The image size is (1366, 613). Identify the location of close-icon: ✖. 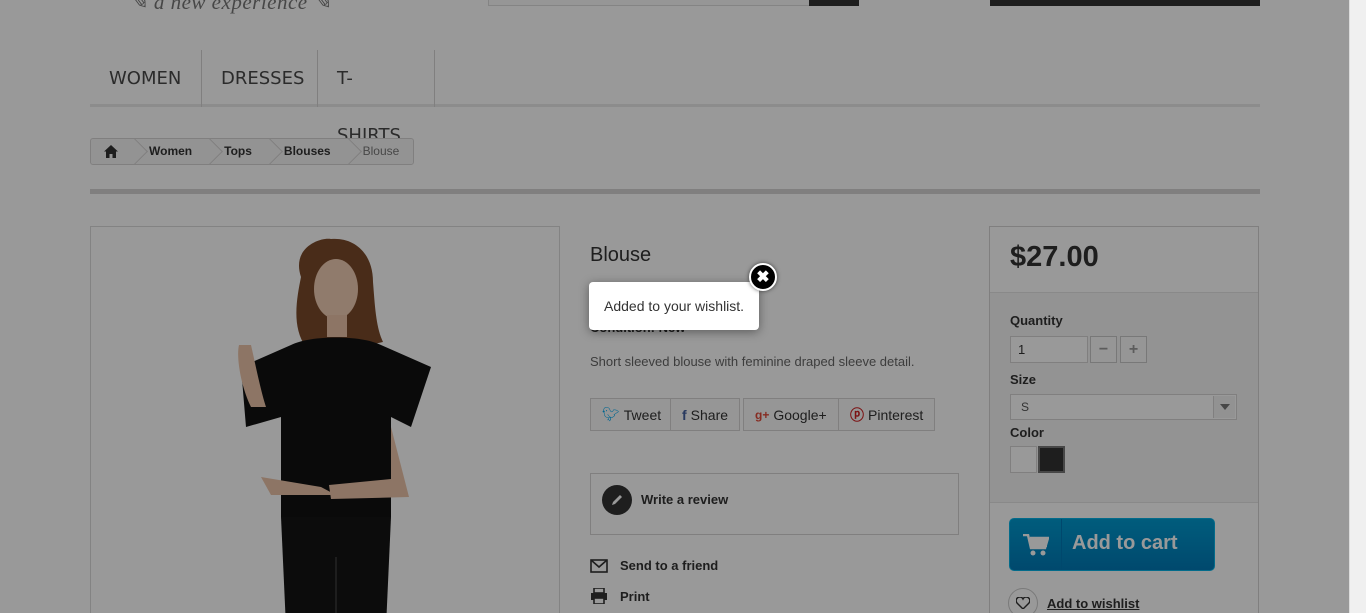
(763, 277).